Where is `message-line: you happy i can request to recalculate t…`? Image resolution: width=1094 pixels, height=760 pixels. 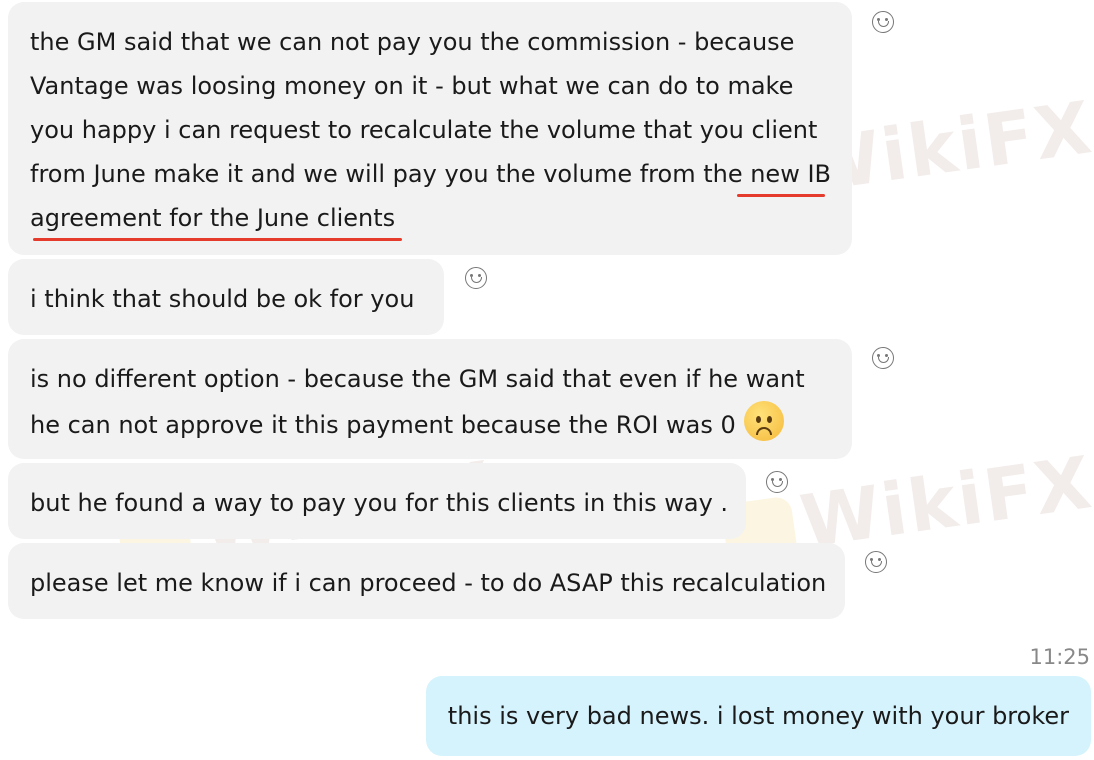 message-line: you happy i can request to recalculate t… is located at coordinates (424, 130).